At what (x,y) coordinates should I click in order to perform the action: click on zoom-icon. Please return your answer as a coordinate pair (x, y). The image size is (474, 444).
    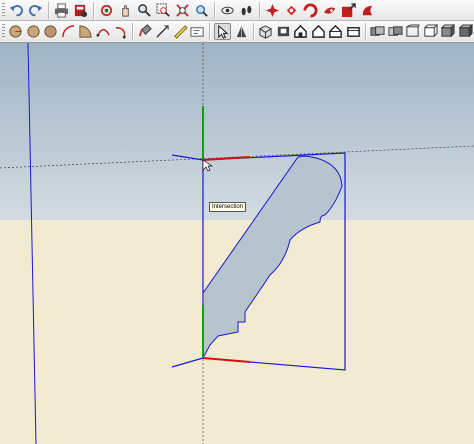
    Looking at the image, I should click on (144, 10).